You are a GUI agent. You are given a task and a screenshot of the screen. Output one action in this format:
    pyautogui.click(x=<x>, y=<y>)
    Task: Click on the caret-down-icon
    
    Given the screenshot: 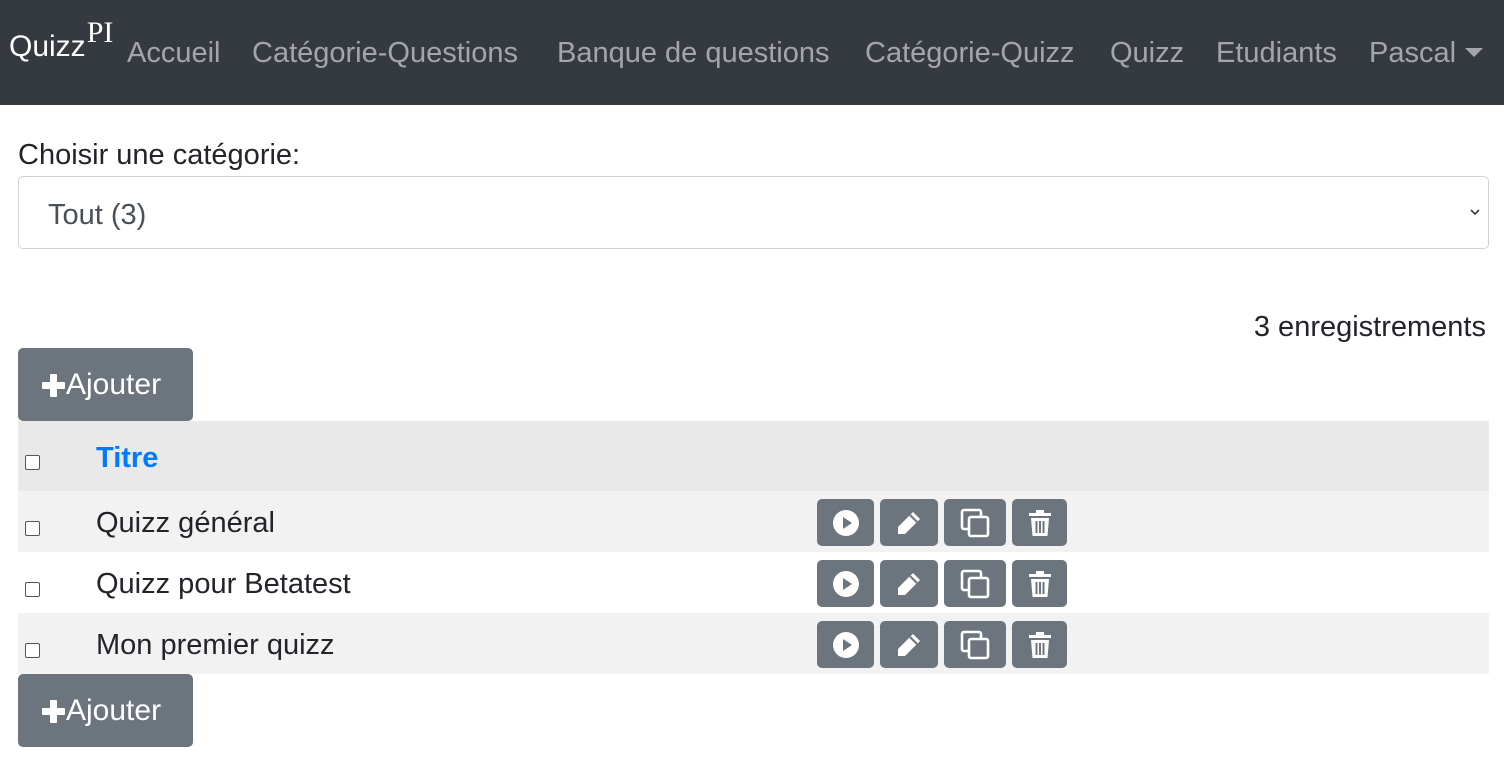 What is the action you would take?
    pyautogui.click(x=1474, y=52)
    